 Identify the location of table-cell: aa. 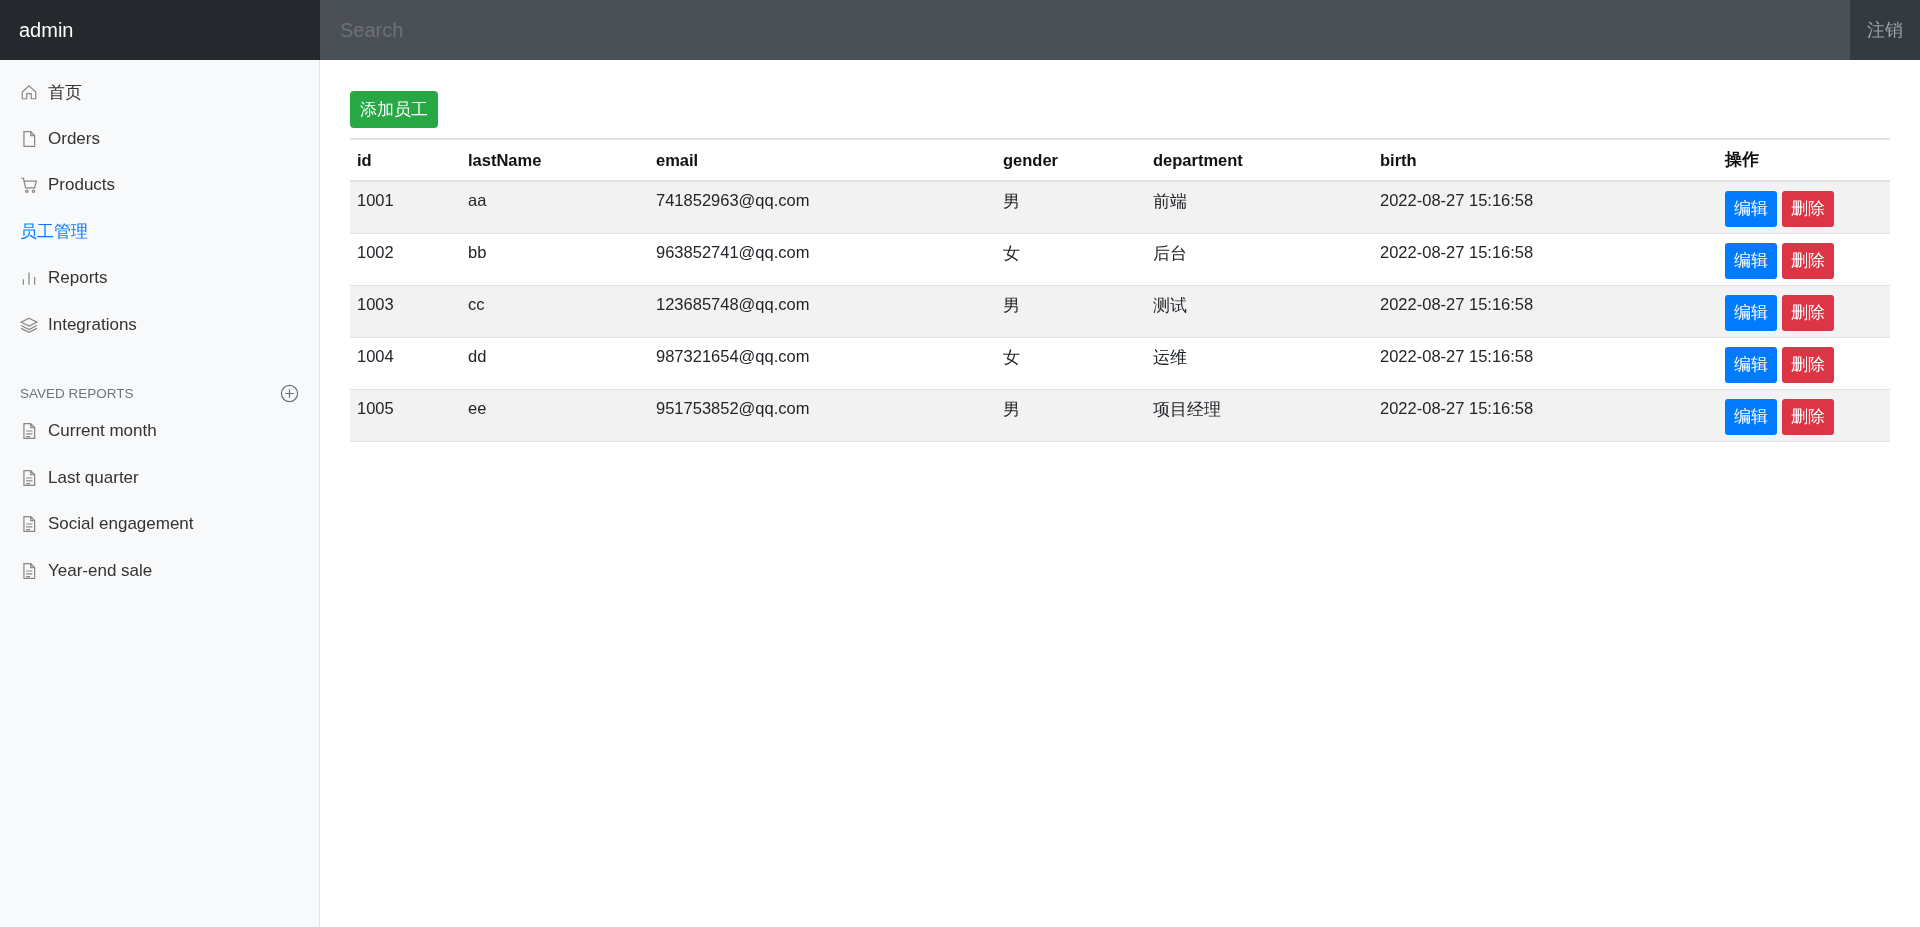
(477, 200).